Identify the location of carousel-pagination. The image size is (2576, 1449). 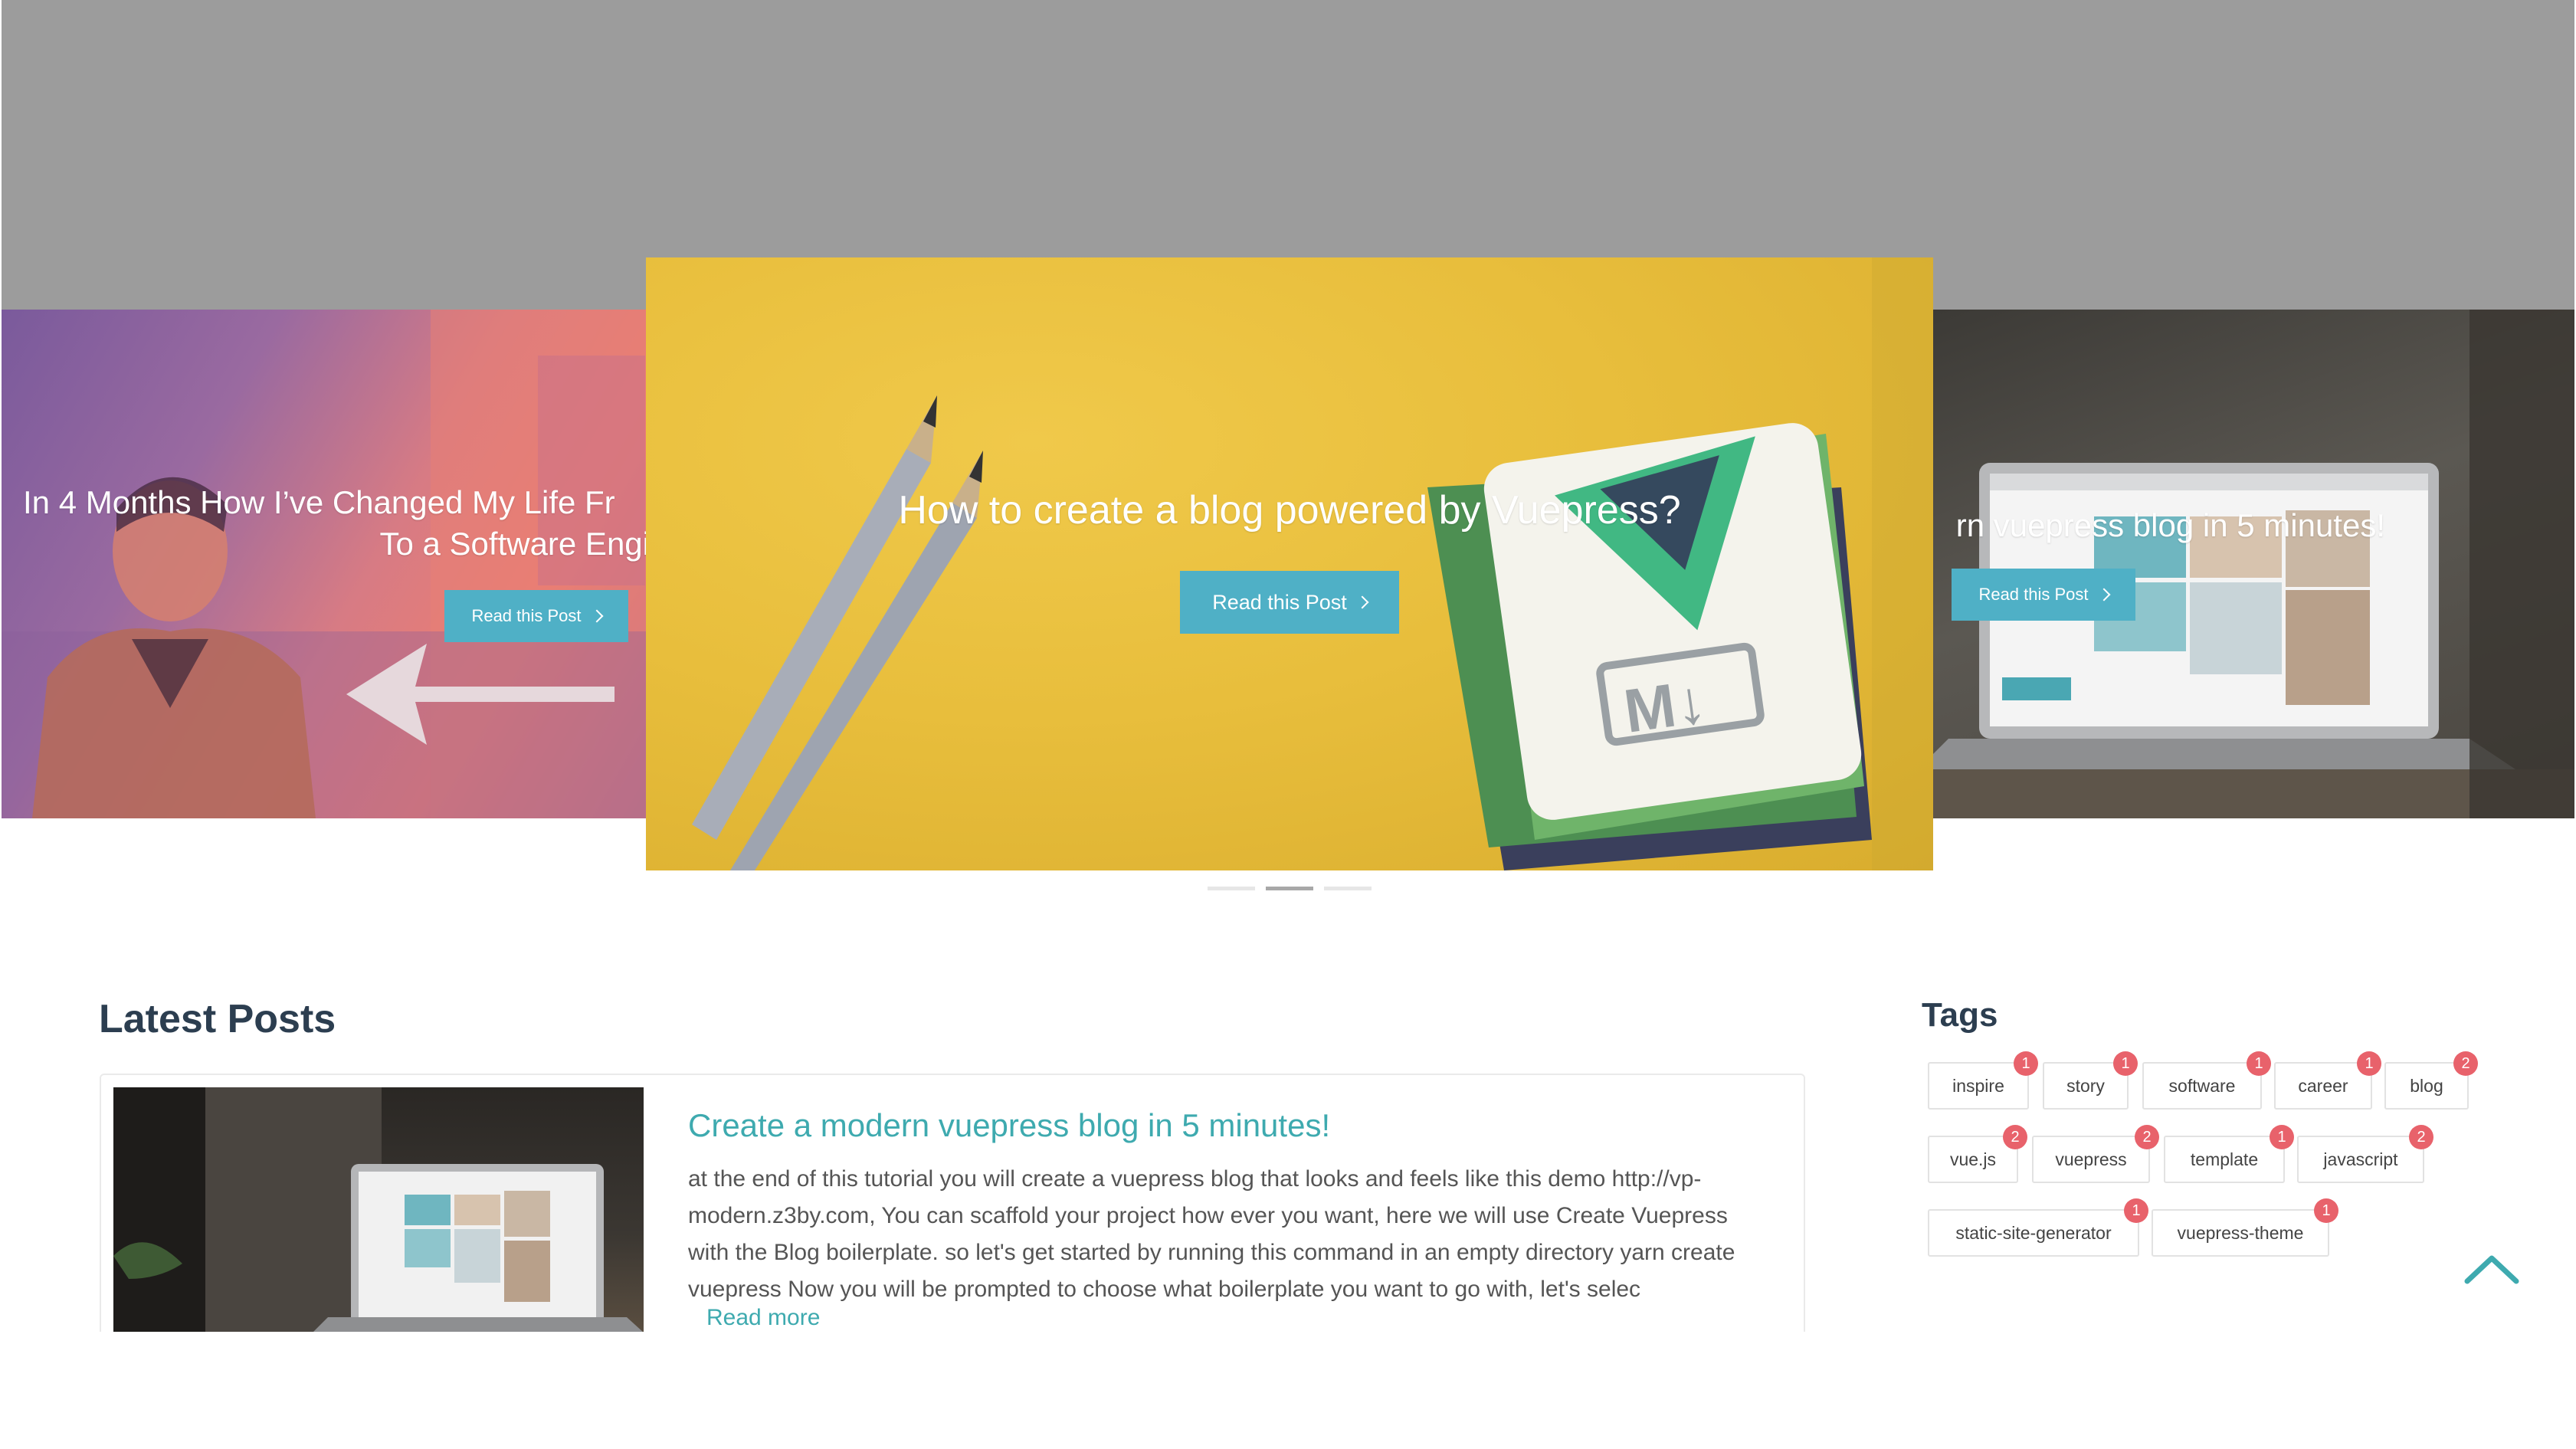
(1290, 888).